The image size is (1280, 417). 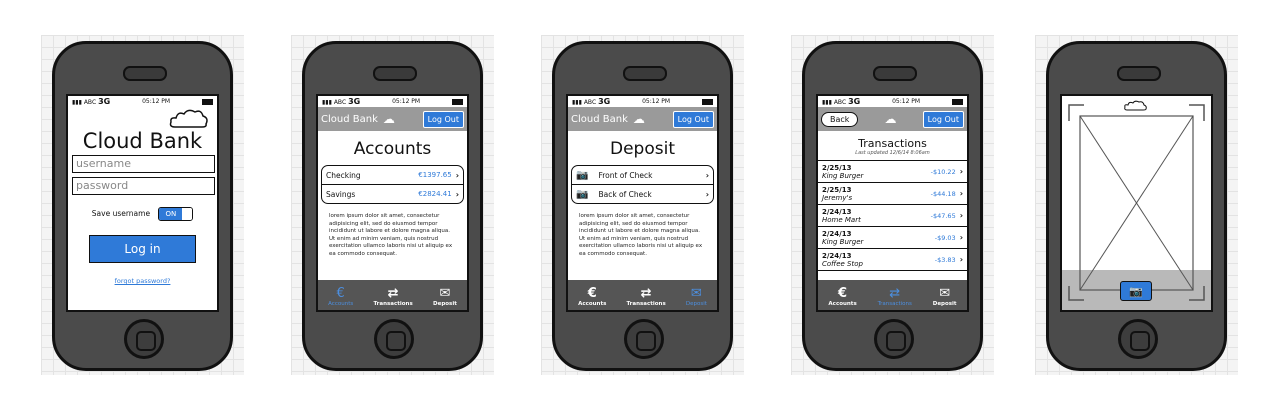 I want to click on camera-screen: 📷, so click(x=1136, y=203).